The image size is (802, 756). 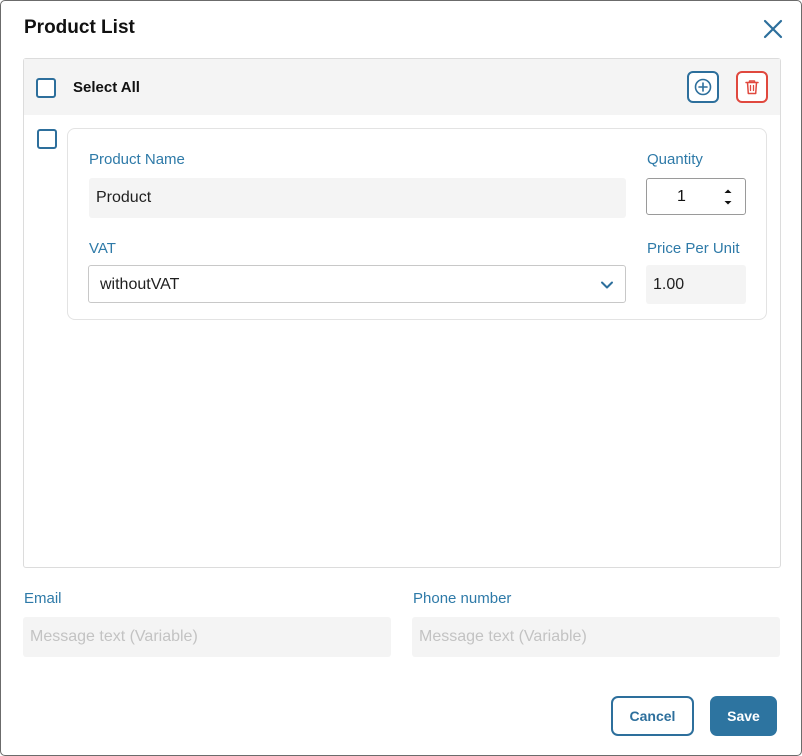 I want to click on price-per-unit-label: Price Per Unit, so click(x=693, y=248).